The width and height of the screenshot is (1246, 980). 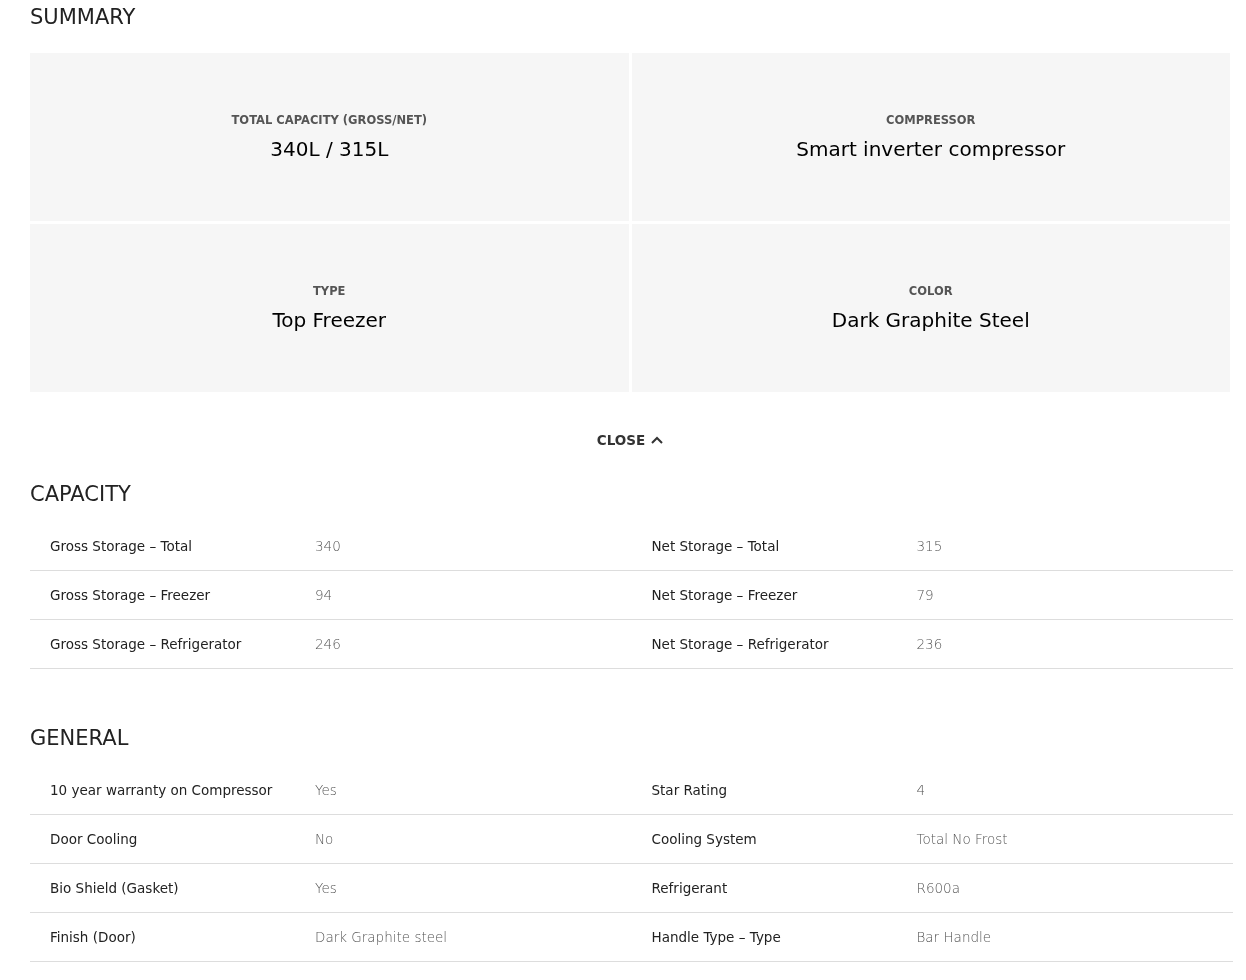 What do you see at coordinates (925, 595) in the screenshot?
I see `spec-value: 79` at bounding box center [925, 595].